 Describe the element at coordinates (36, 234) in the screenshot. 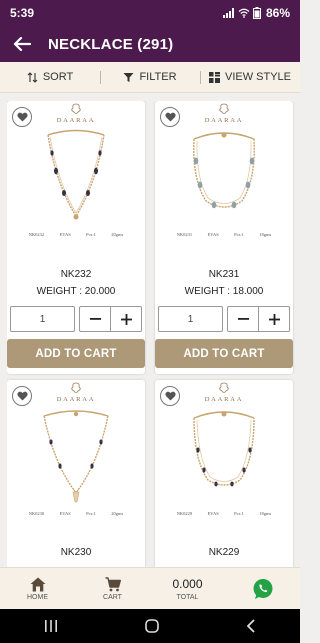

I see `product-code: NK0232` at that location.